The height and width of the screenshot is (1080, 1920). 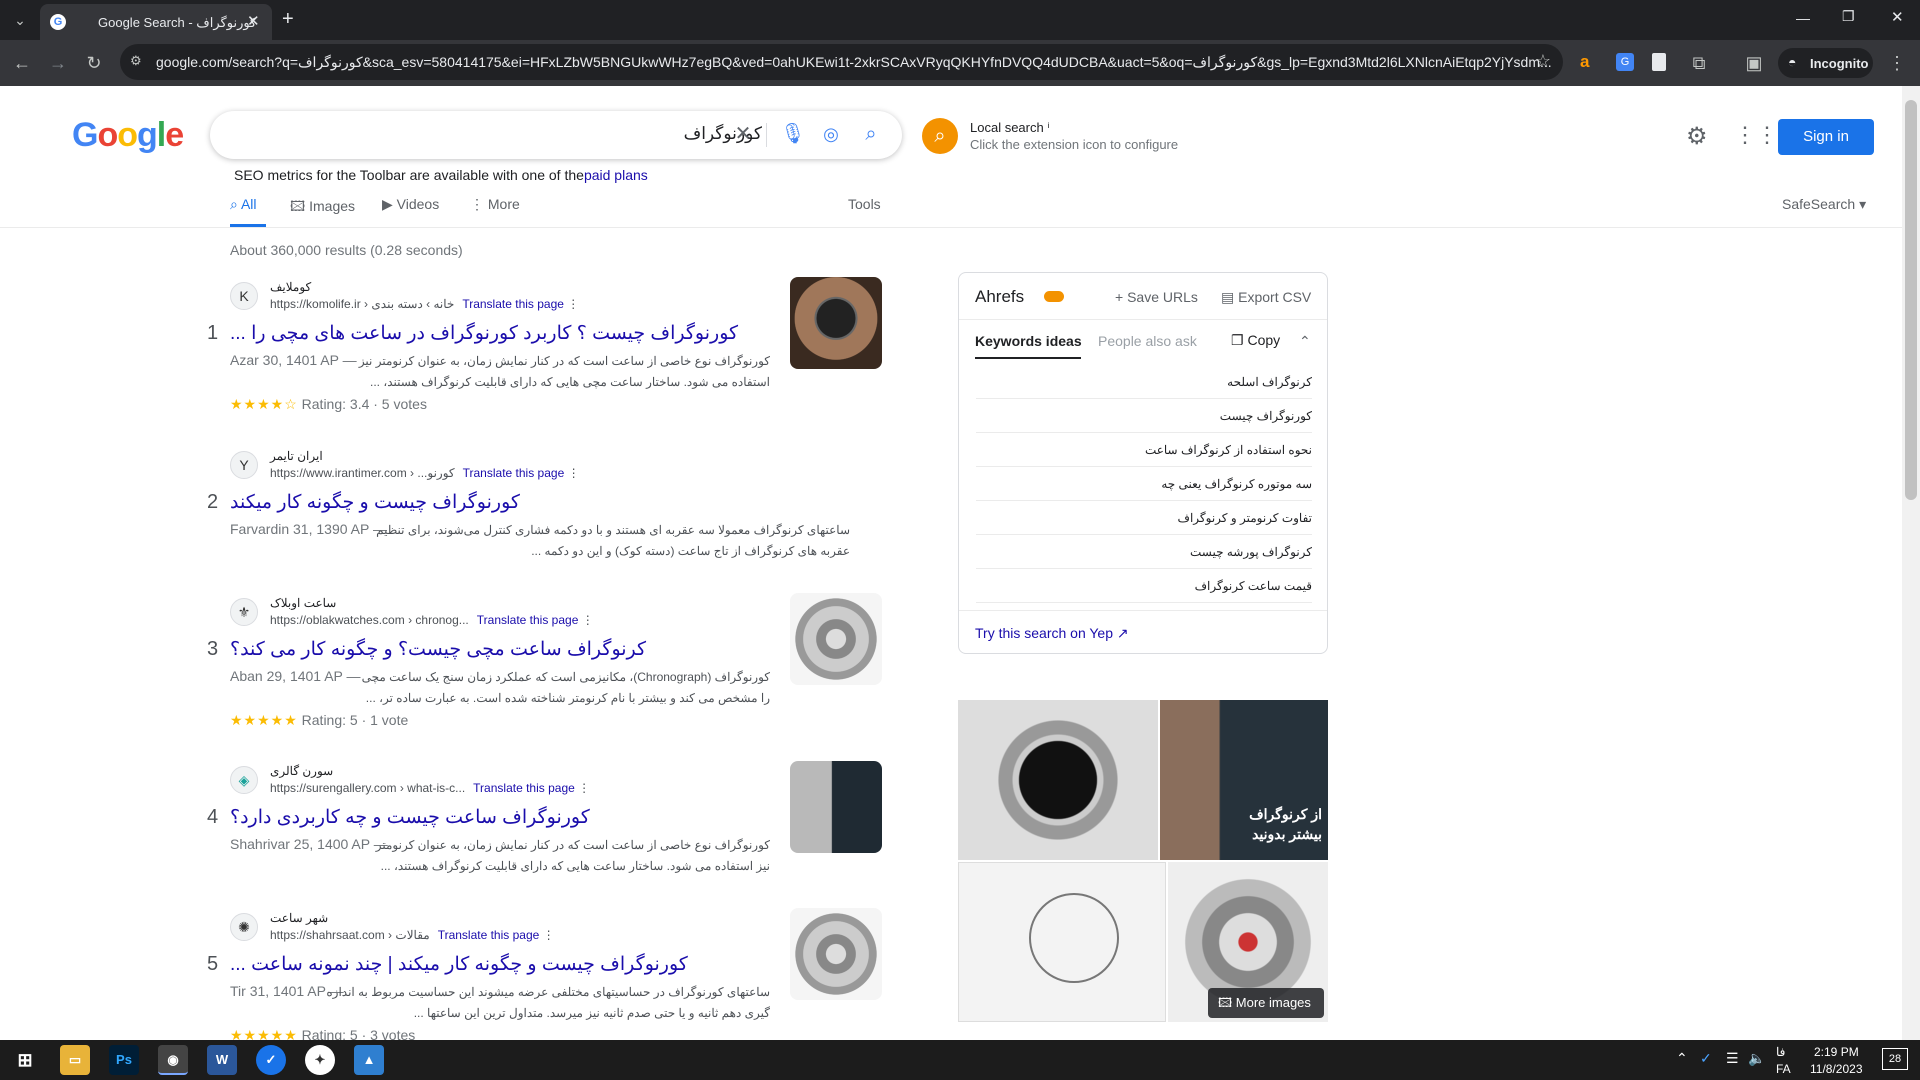 What do you see at coordinates (1625, 62) in the screenshot?
I see `translate-extension-icon: G` at bounding box center [1625, 62].